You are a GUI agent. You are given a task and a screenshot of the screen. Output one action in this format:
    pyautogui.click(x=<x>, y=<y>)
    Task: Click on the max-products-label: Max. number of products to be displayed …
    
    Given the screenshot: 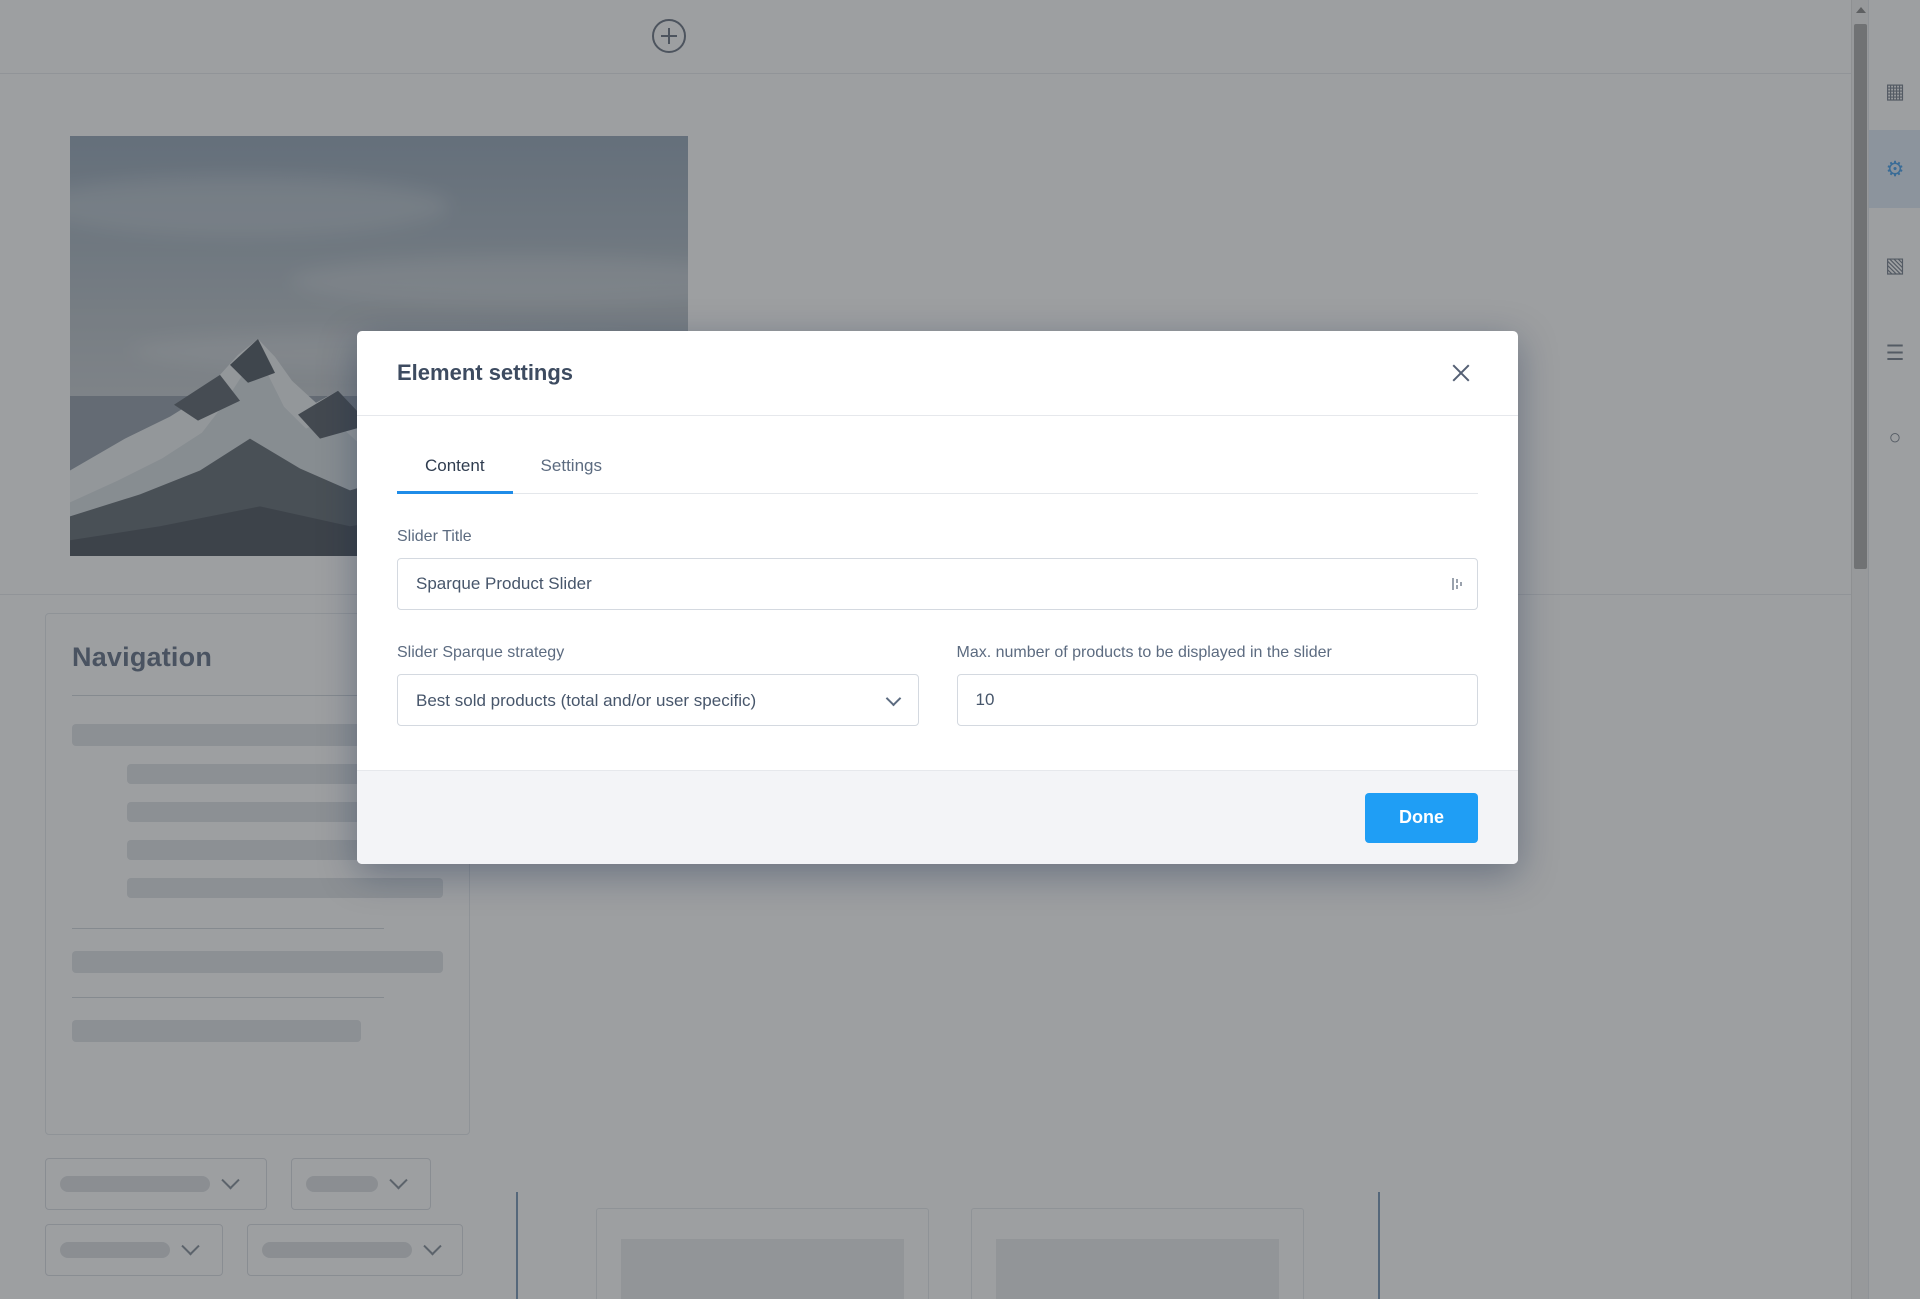 What is the action you would take?
    pyautogui.click(x=1144, y=652)
    